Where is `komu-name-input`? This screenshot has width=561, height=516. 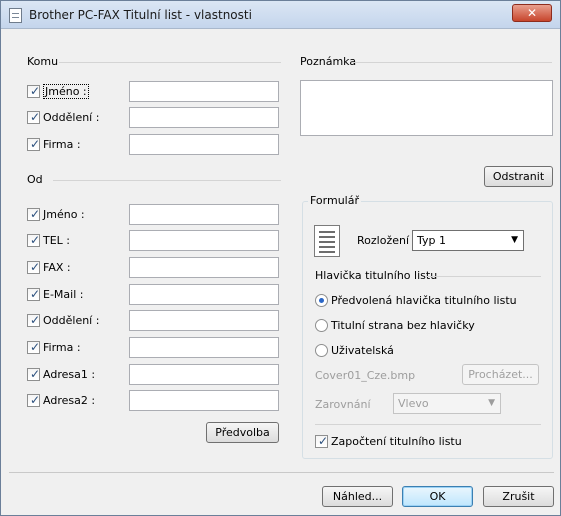 komu-name-input is located at coordinates (204, 91).